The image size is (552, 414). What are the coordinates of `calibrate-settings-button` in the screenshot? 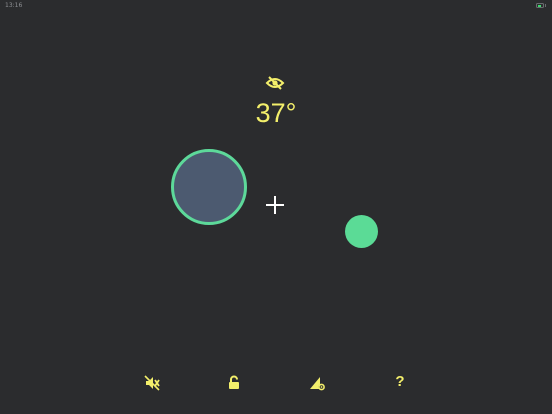 It's located at (317, 383).